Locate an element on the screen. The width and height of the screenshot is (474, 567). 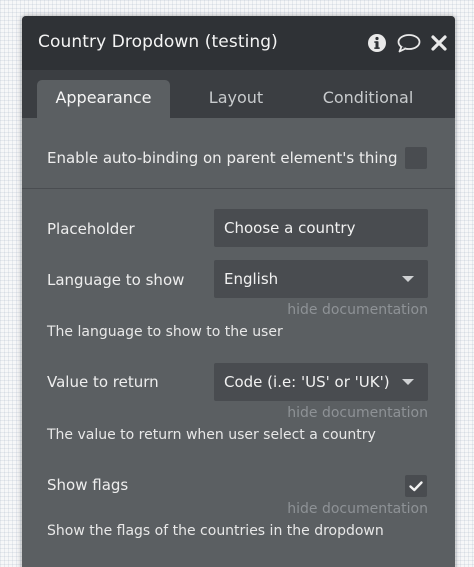
show-flags-hide-documentation-link: hide documentation is located at coordinates (357, 509).